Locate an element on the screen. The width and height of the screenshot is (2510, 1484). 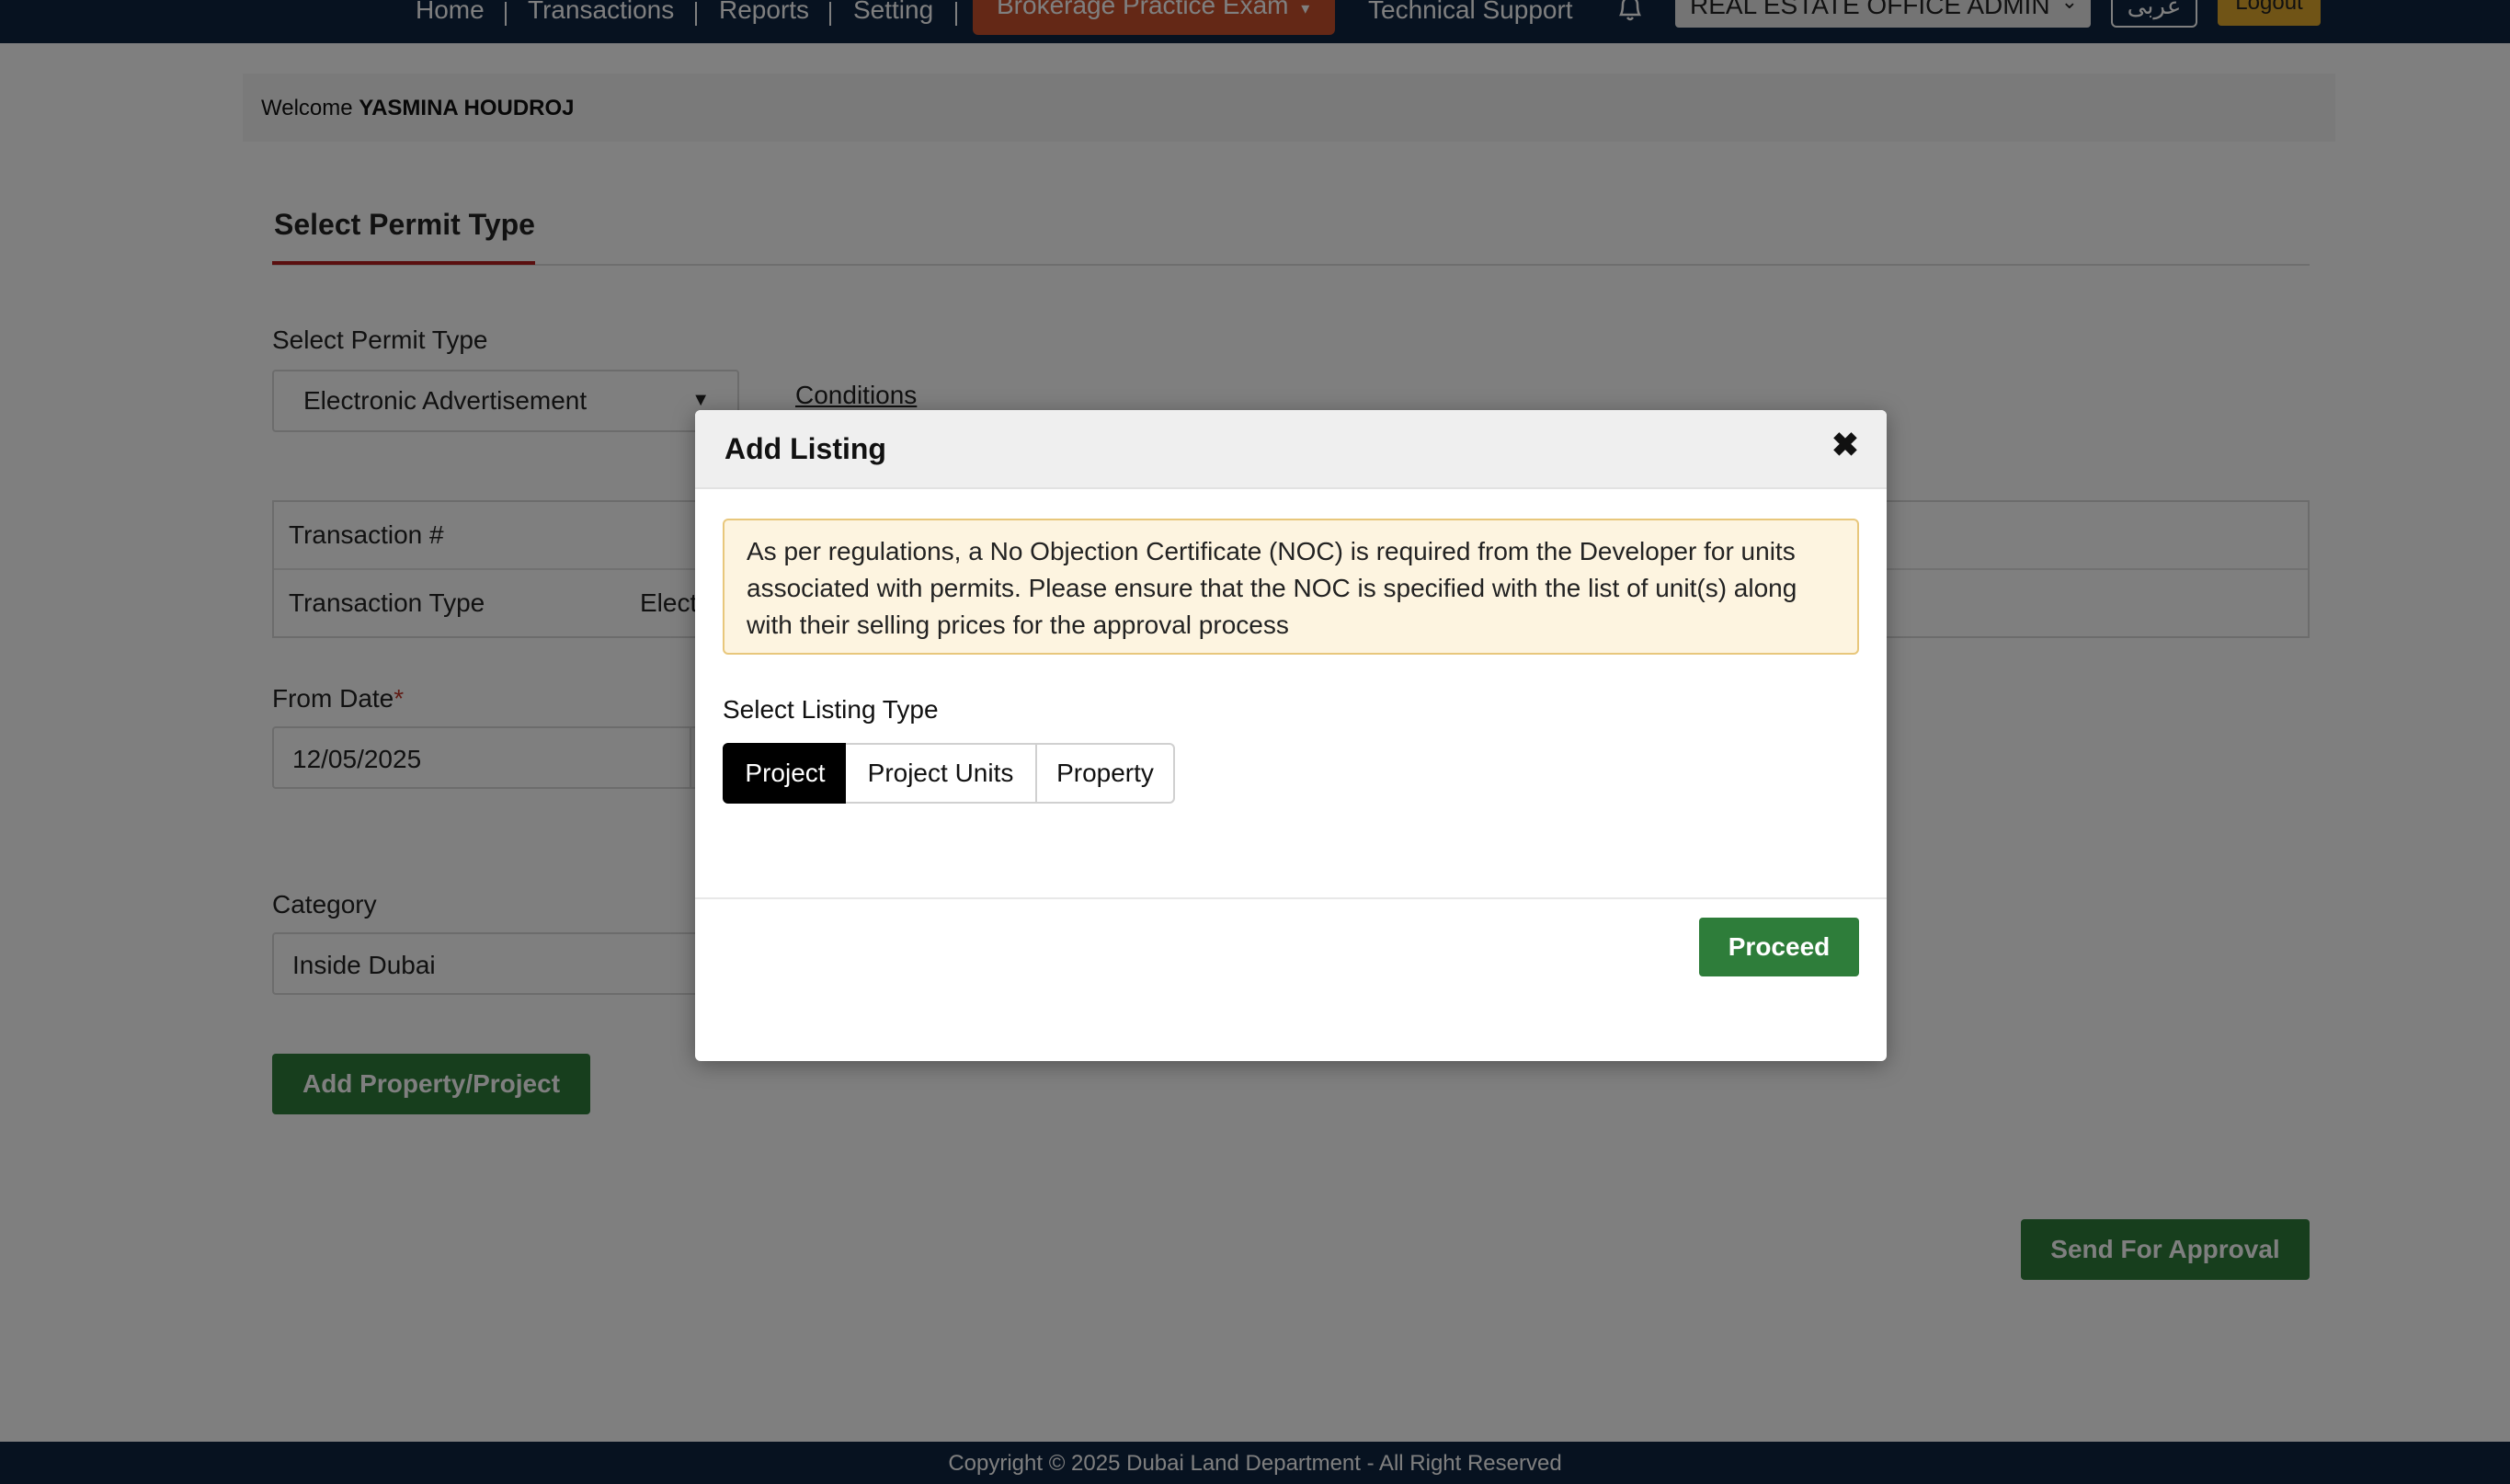
listing-type-project-option: Project is located at coordinates (785, 773).